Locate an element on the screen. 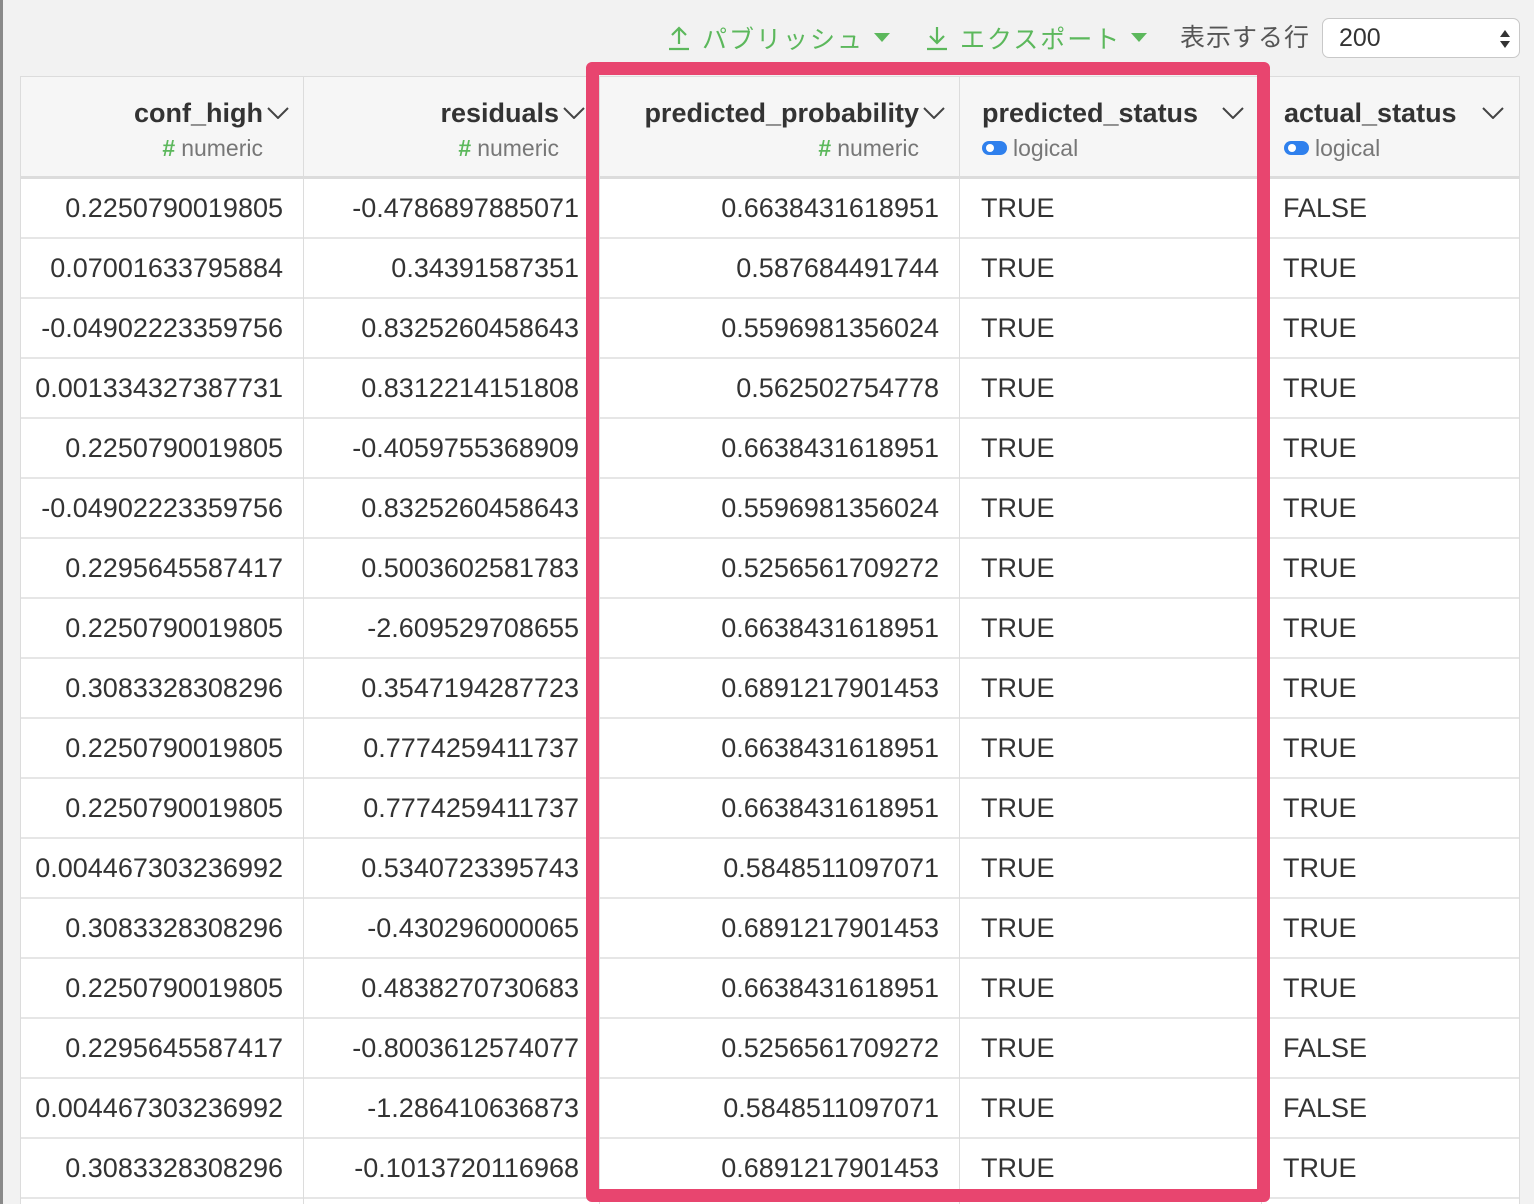  table-cell: -0.4786897885071 is located at coordinates (451, 209).